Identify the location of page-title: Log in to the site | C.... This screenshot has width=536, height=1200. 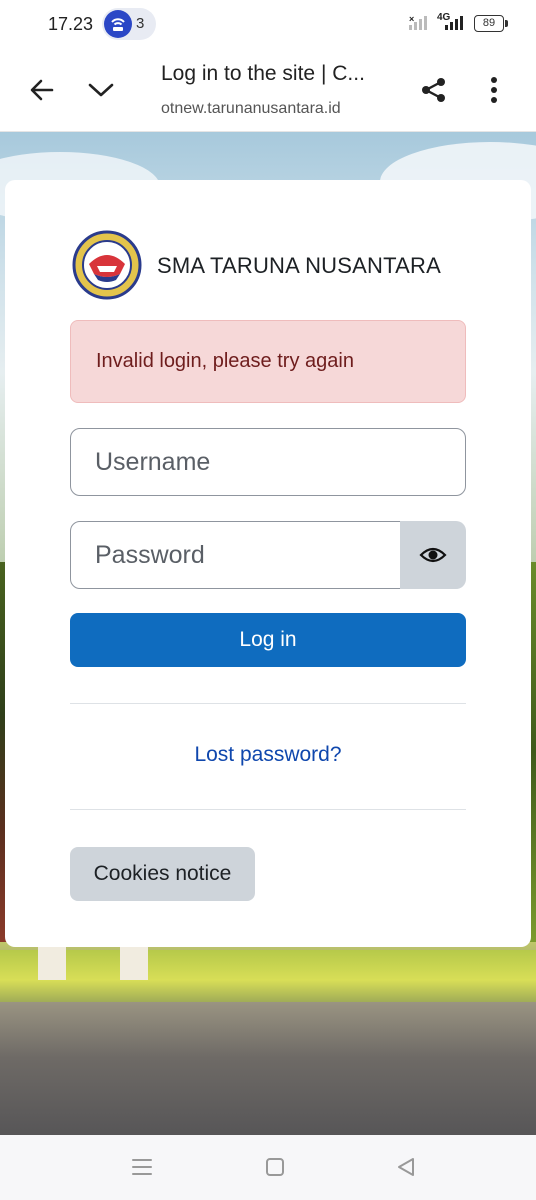
(263, 74).